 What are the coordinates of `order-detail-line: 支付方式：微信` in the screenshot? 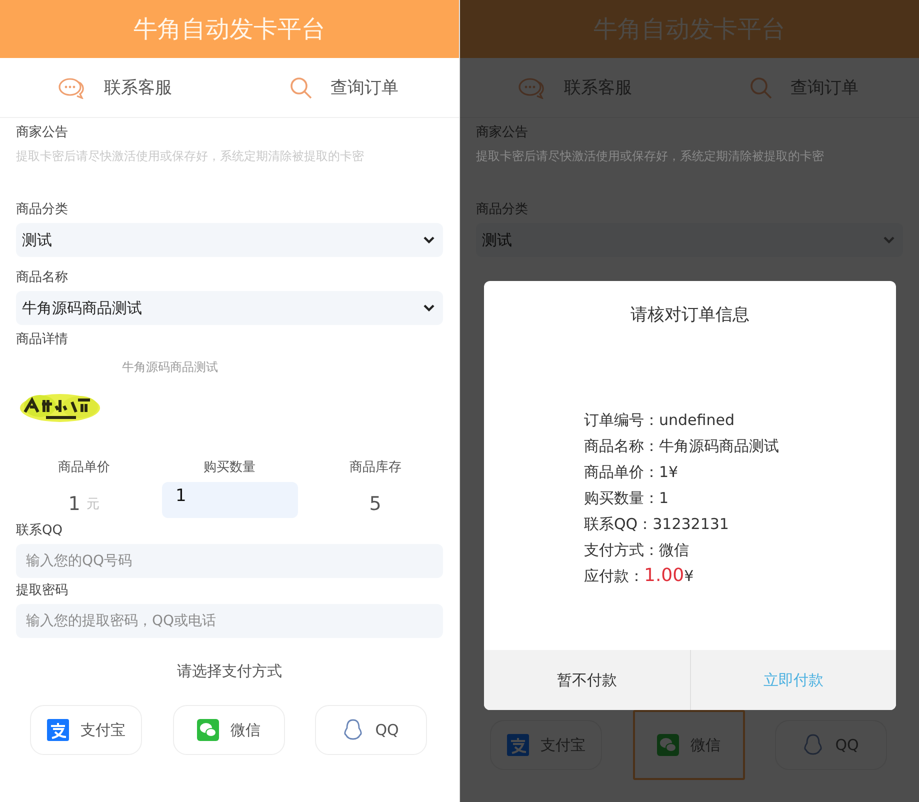 It's located at (637, 550).